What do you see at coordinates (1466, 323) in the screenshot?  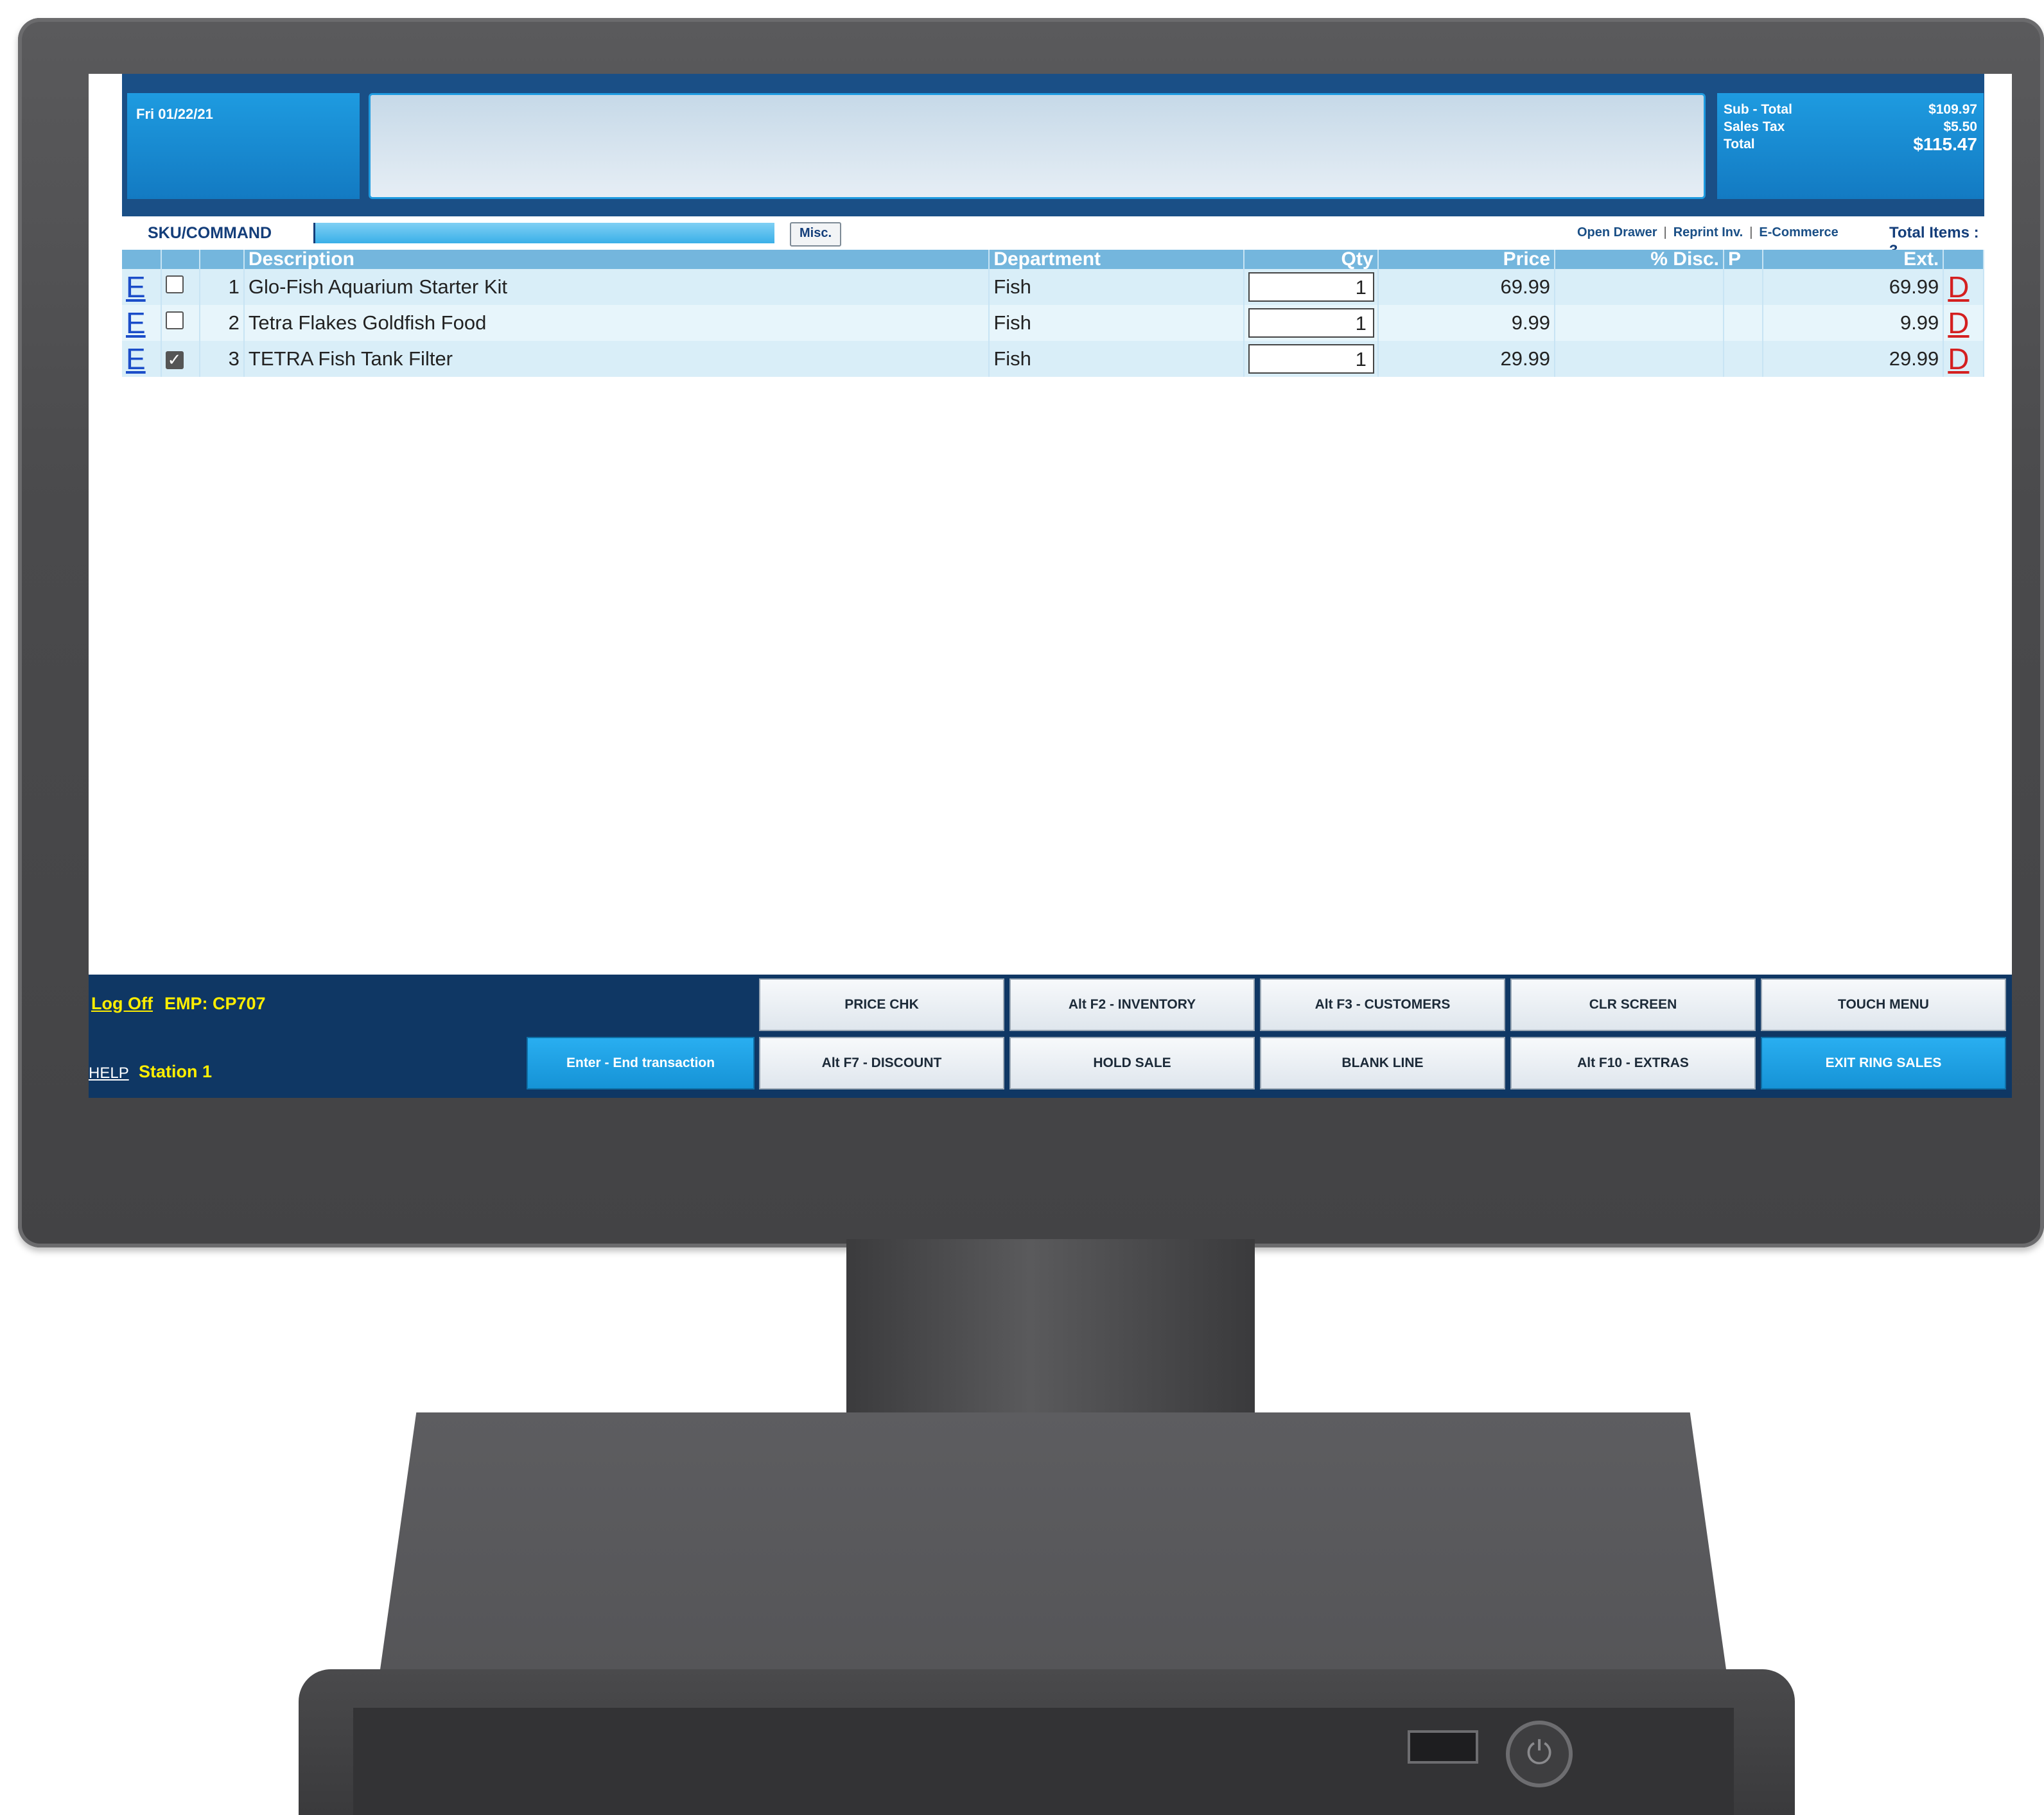 I see `item-price: 9.99` at bounding box center [1466, 323].